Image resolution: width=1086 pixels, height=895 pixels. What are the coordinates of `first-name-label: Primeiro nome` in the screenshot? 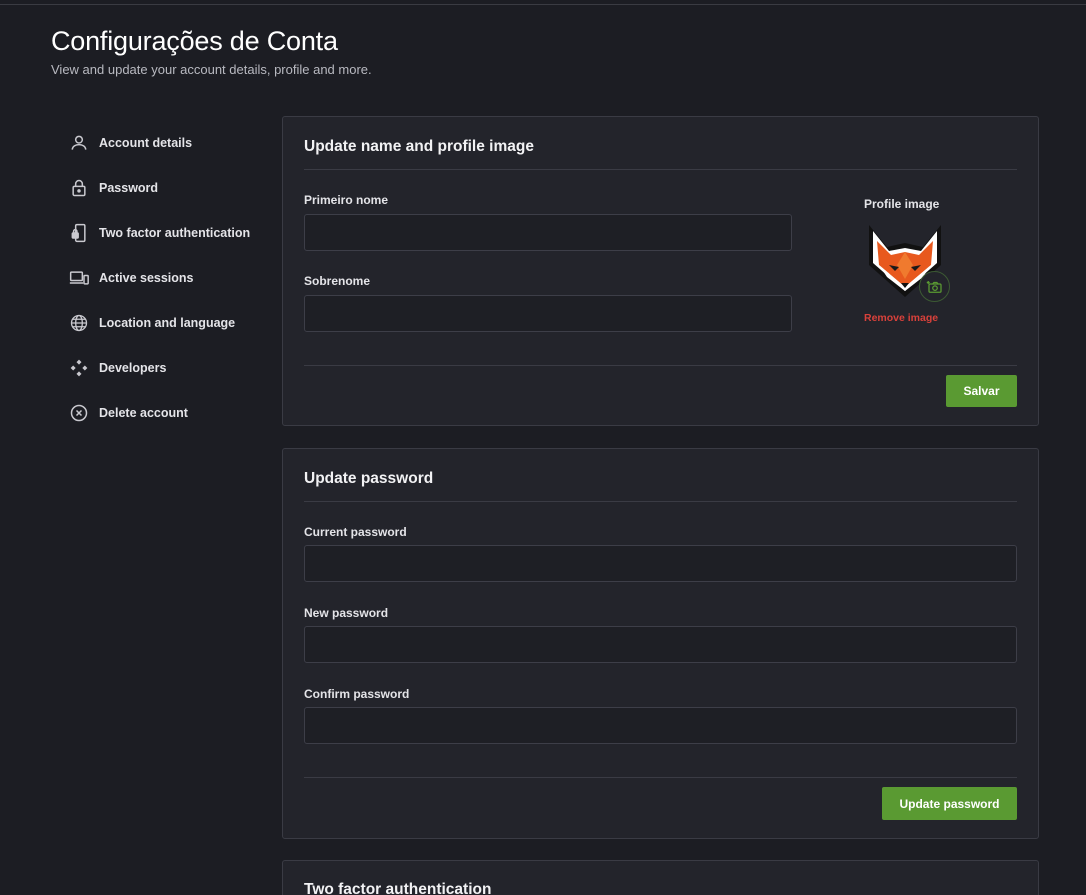 It's located at (346, 200).